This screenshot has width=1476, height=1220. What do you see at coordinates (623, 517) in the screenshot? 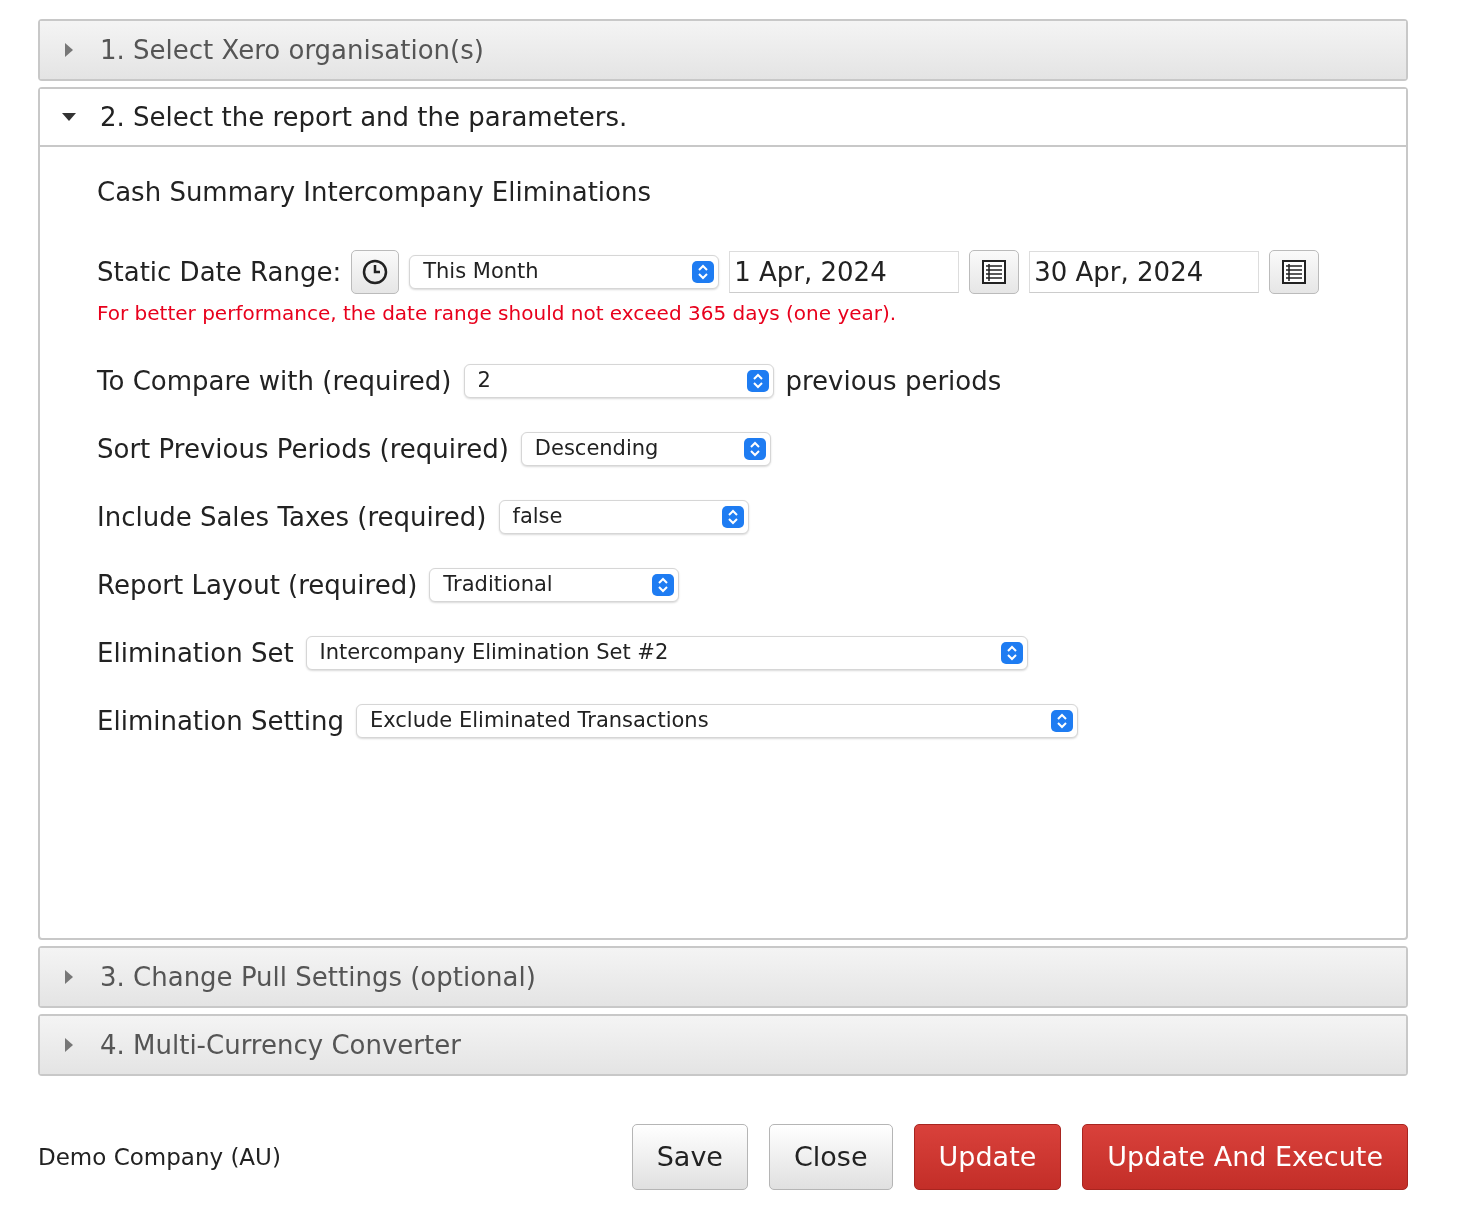
I see `dropdown: false` at bounding box center [623, 517].